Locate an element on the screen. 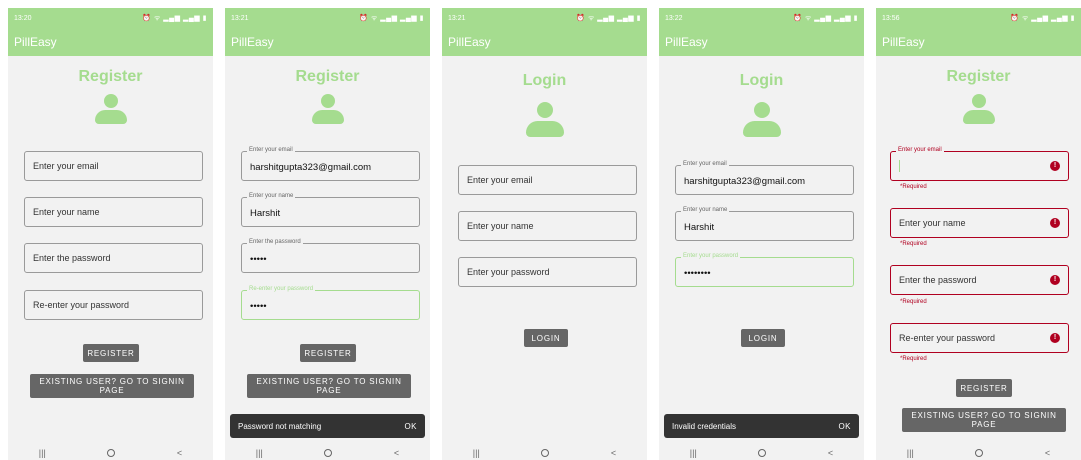 This screenshot has height=460, width=1081. password-placeholder: Enter the password is located at coordinates (938, 280).